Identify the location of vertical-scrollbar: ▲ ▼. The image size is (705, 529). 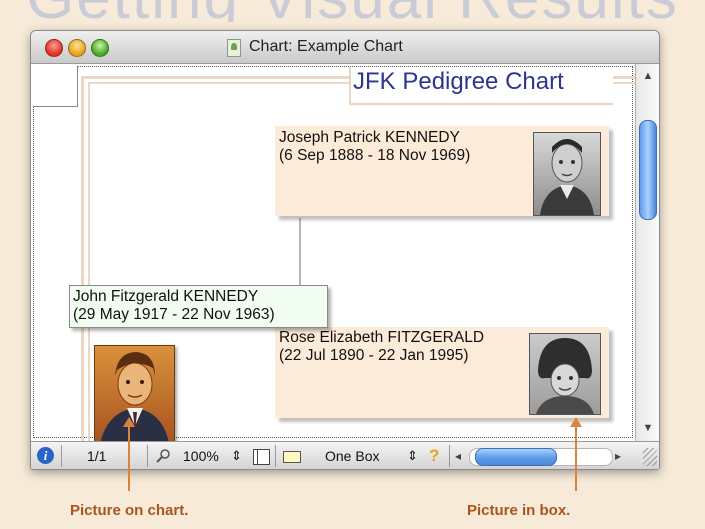
(647, 252).